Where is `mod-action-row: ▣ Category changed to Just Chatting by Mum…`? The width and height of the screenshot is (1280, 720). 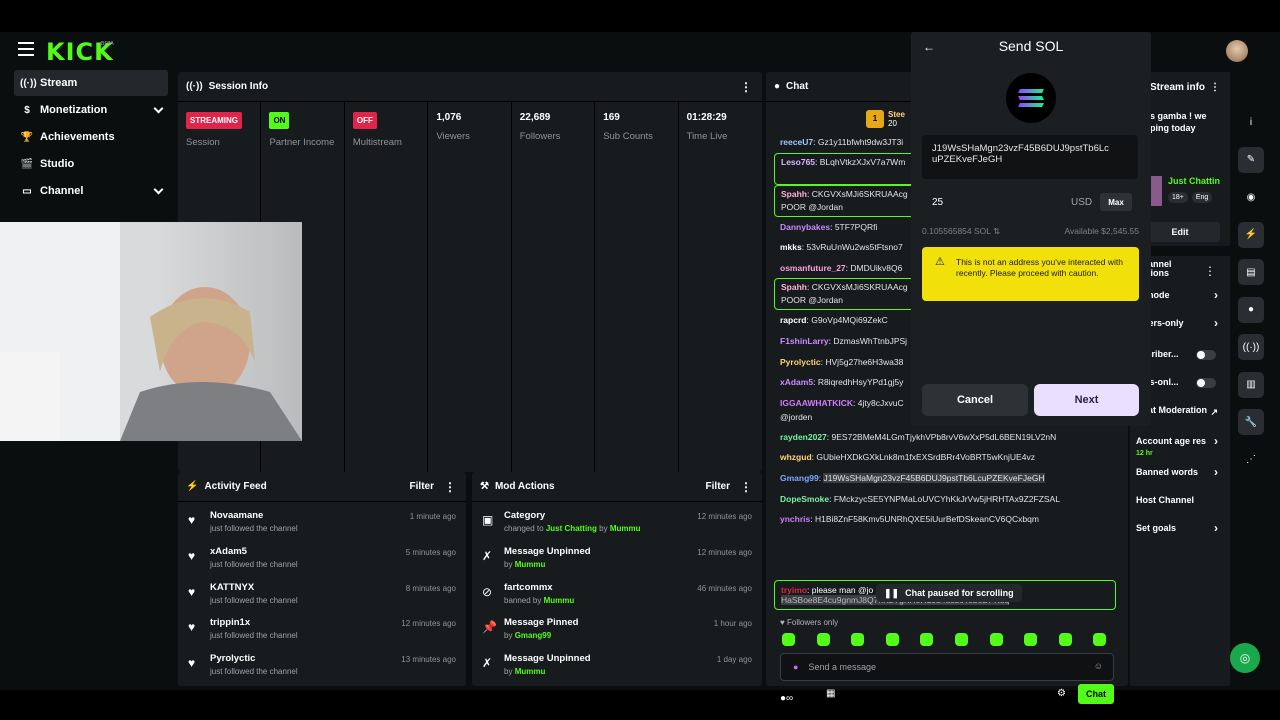
mod-action-row: ▣ Category changed to Just Chatting by Mum… is located at coordinates (617, 524).